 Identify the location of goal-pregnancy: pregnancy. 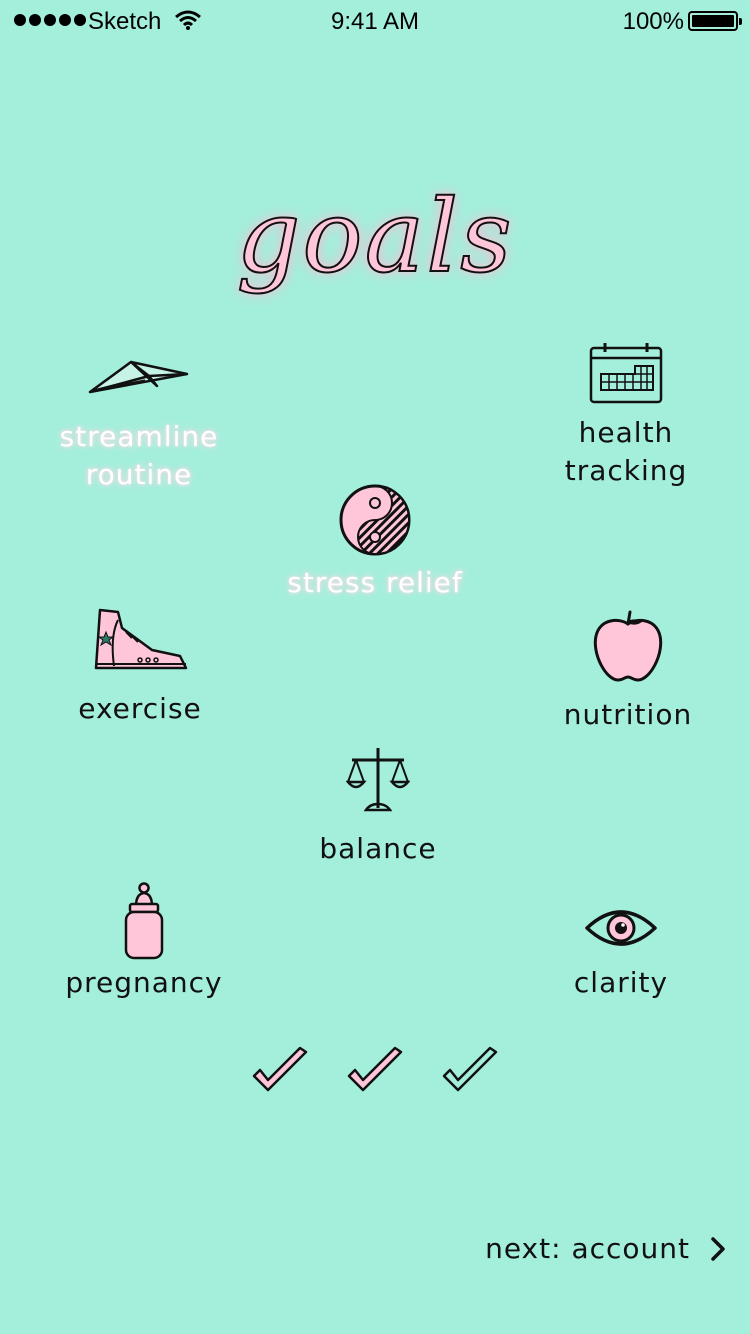
(144, 942).